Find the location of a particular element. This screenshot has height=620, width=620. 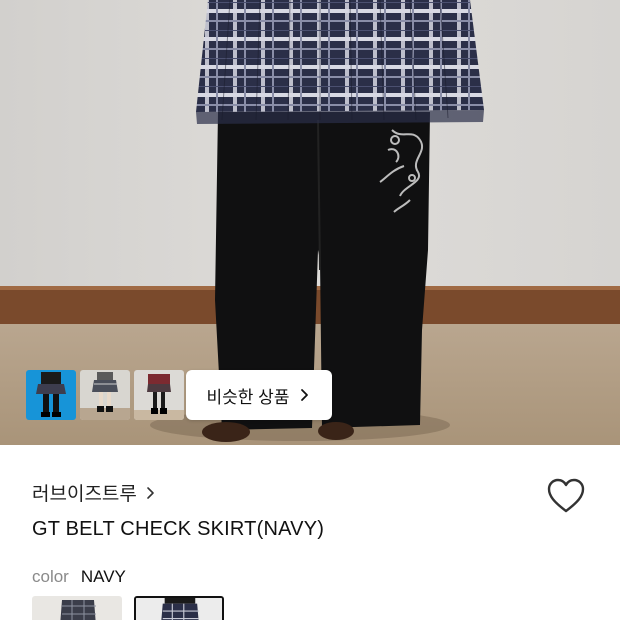

color-swatch-navy-selected is located at coordinates (179, 608).